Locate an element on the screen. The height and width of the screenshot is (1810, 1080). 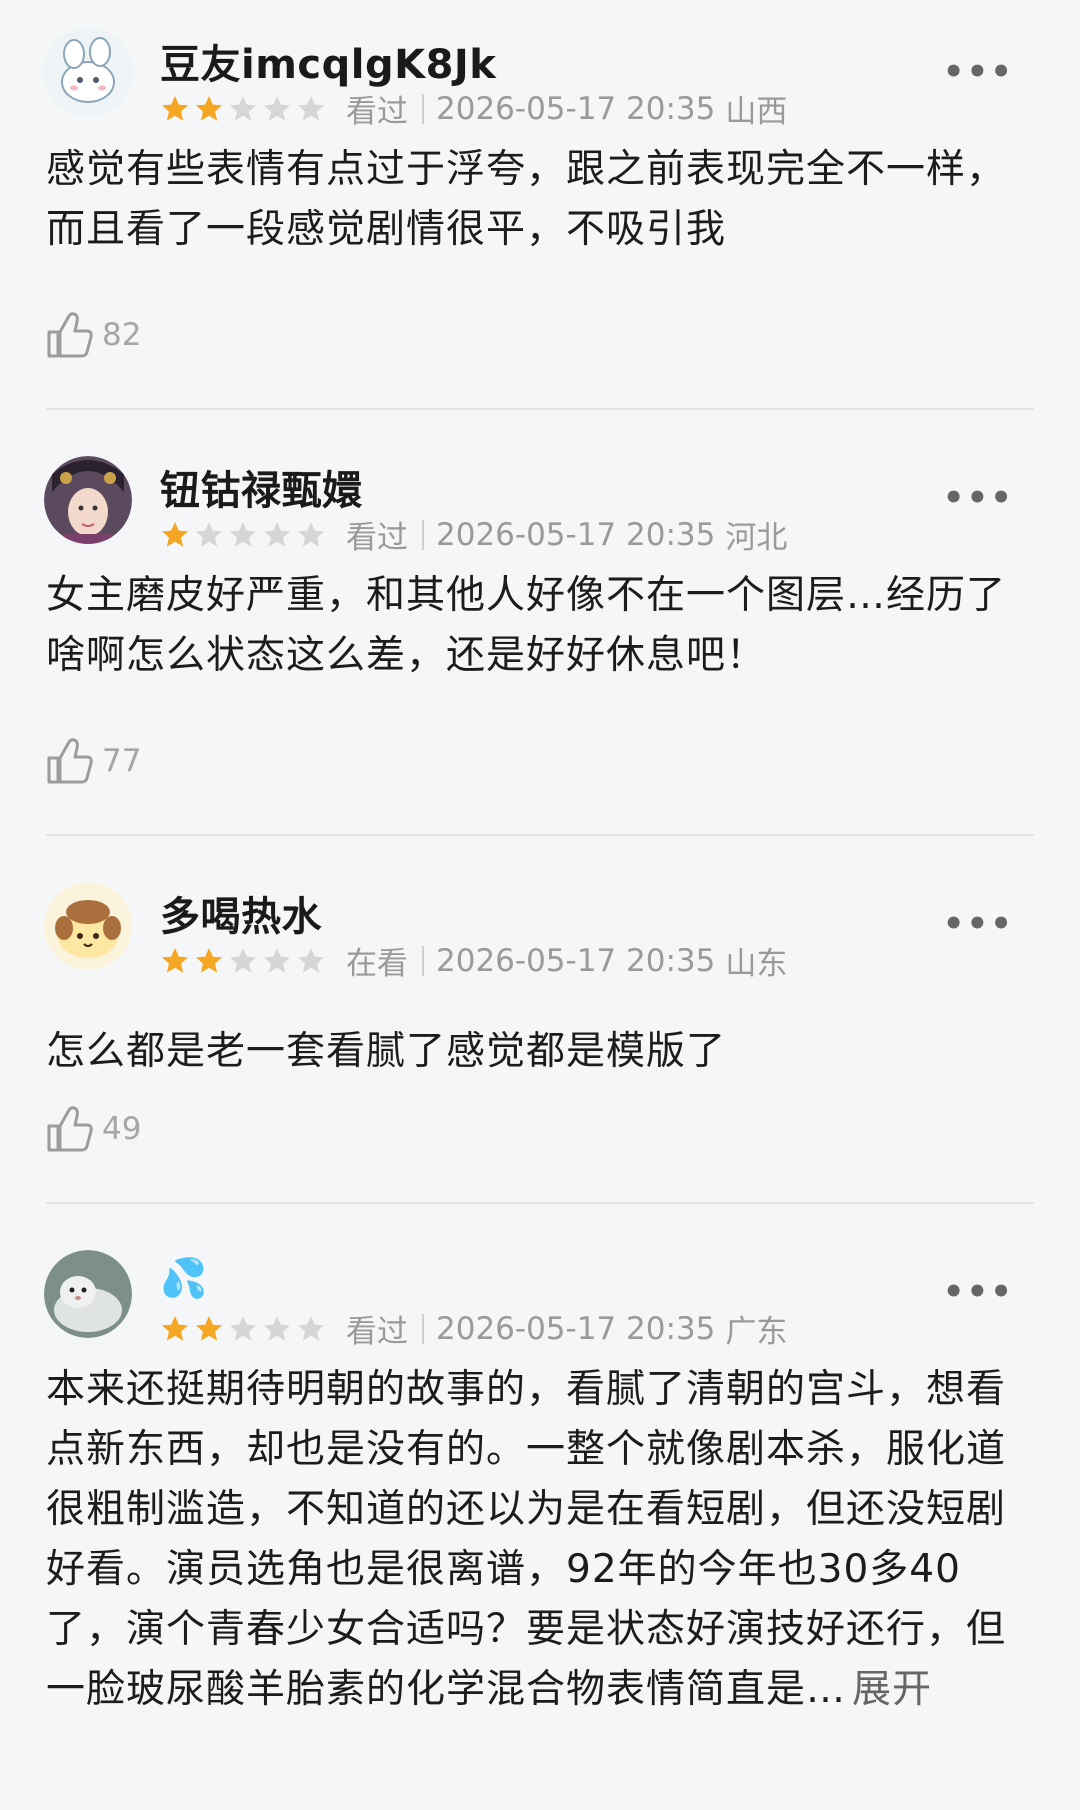
review-location: 广东 is located at coordinates (756, 1332).